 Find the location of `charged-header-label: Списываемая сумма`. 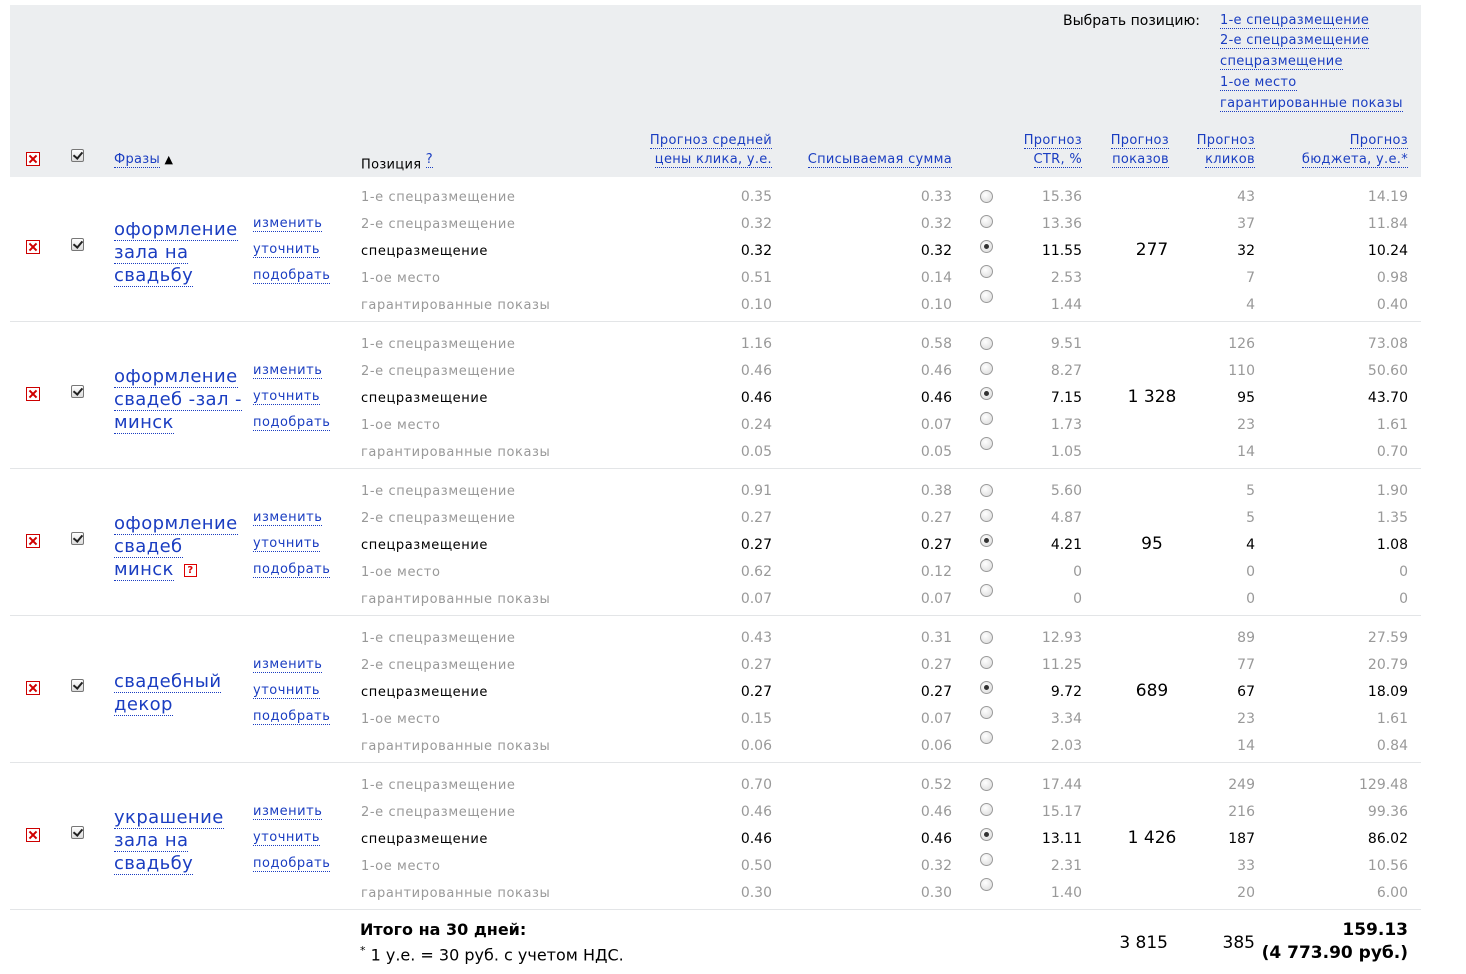

charged-header-label: Списываемая сумма is located at coordinates (879, 160).